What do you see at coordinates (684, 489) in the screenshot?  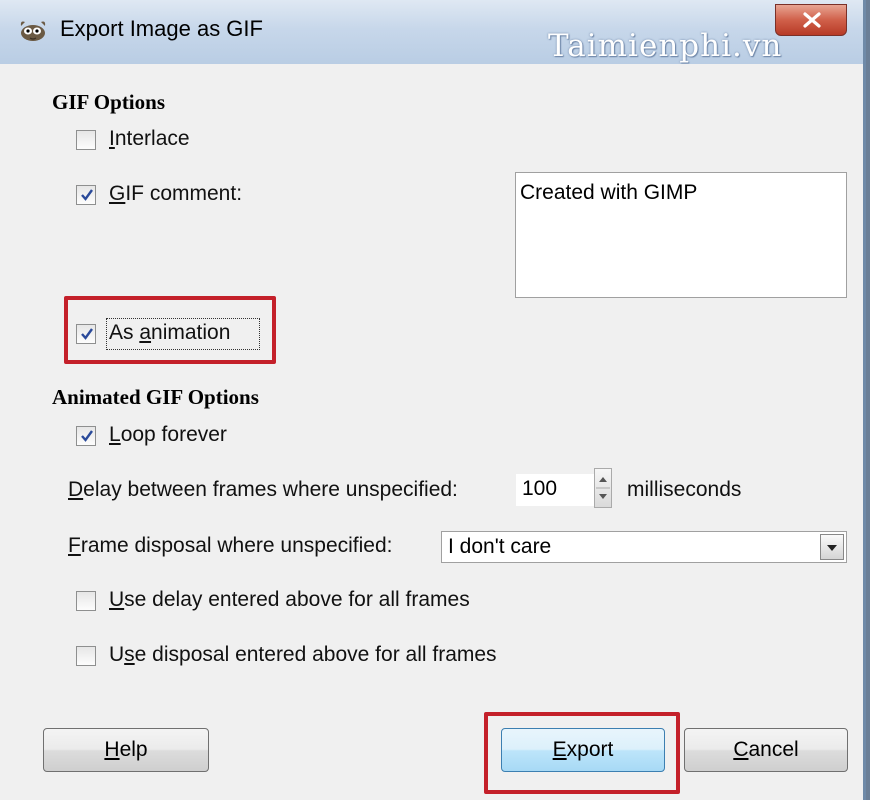 I see `delay-unit-label: milliseconds` at bounding box center [684, 489].